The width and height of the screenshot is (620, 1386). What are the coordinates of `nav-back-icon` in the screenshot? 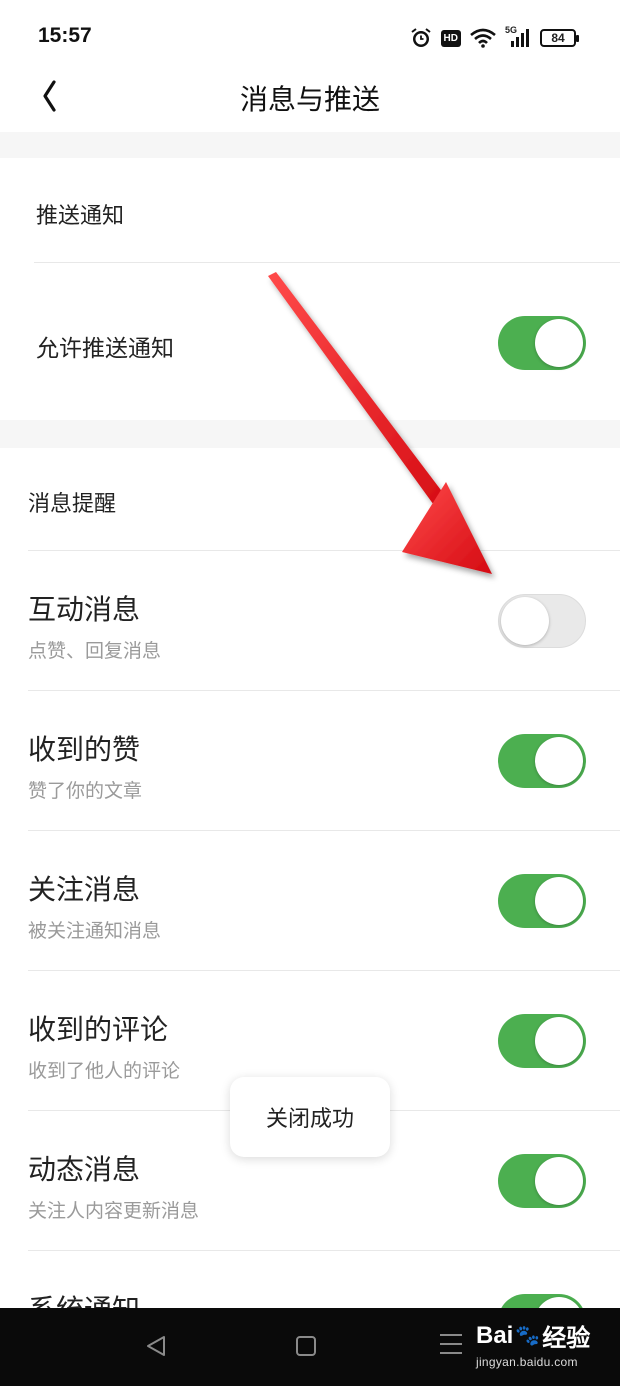 It's located at (156, 1346).